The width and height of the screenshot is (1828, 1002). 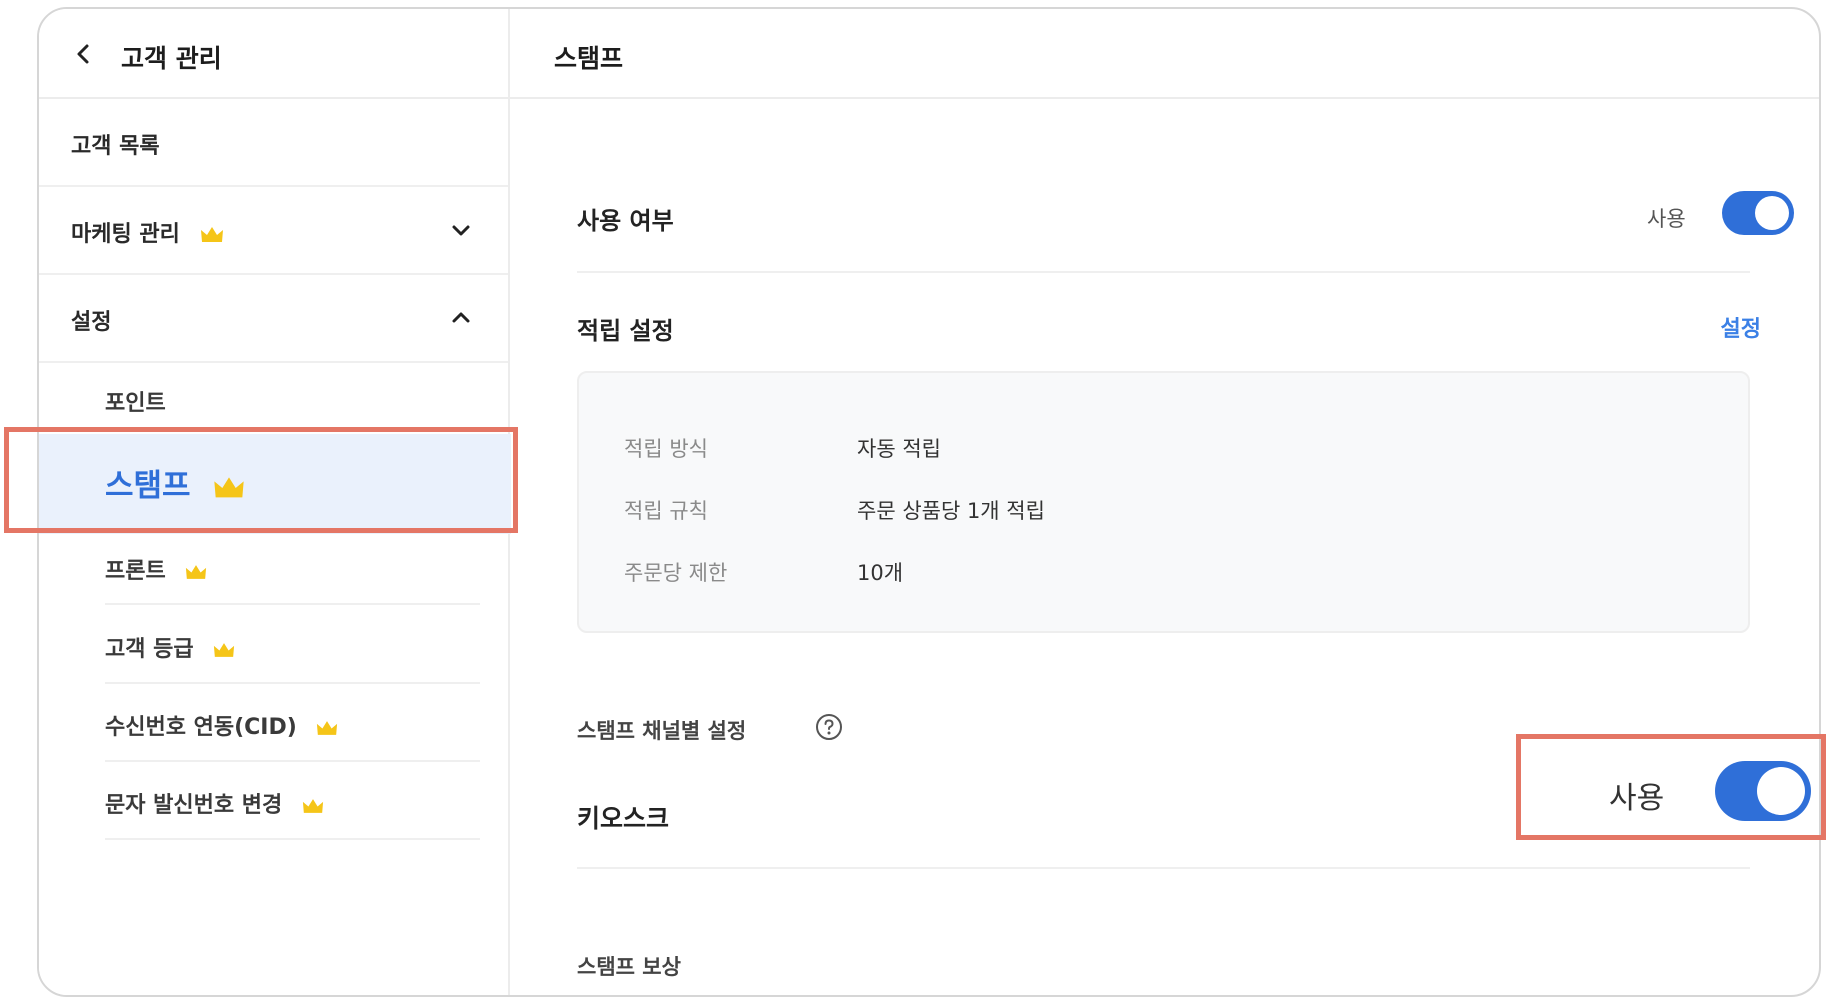 What do you see at coordinates (623, 818) in the screenshot?
I see `kiosk-label: 키오스크` at bounding box center [623, 818].